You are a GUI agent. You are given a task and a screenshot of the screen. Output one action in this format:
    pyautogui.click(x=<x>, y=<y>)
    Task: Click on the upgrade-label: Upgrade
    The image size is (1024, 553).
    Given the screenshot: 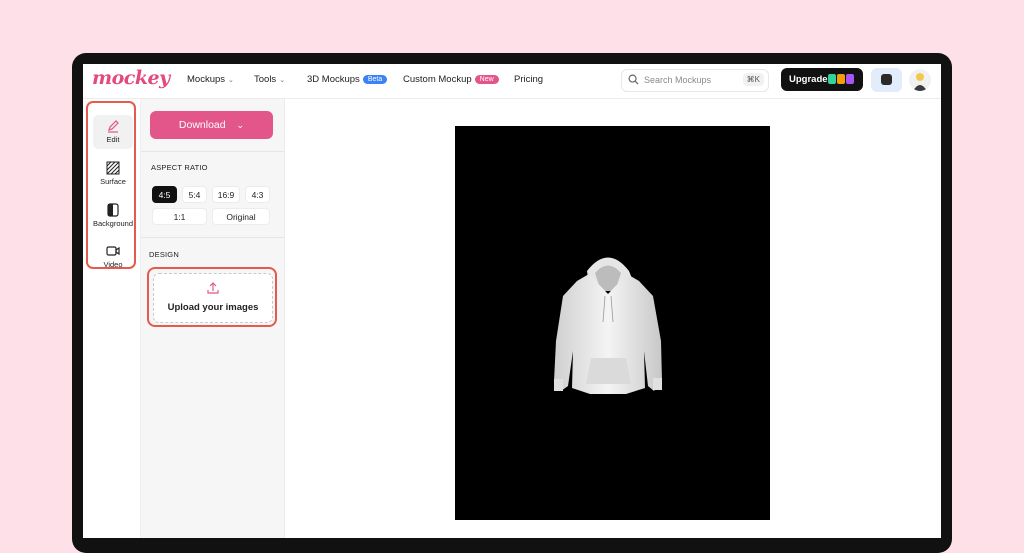 What is the action you would take?
    pyautogui.click(x=808, y=79)
    